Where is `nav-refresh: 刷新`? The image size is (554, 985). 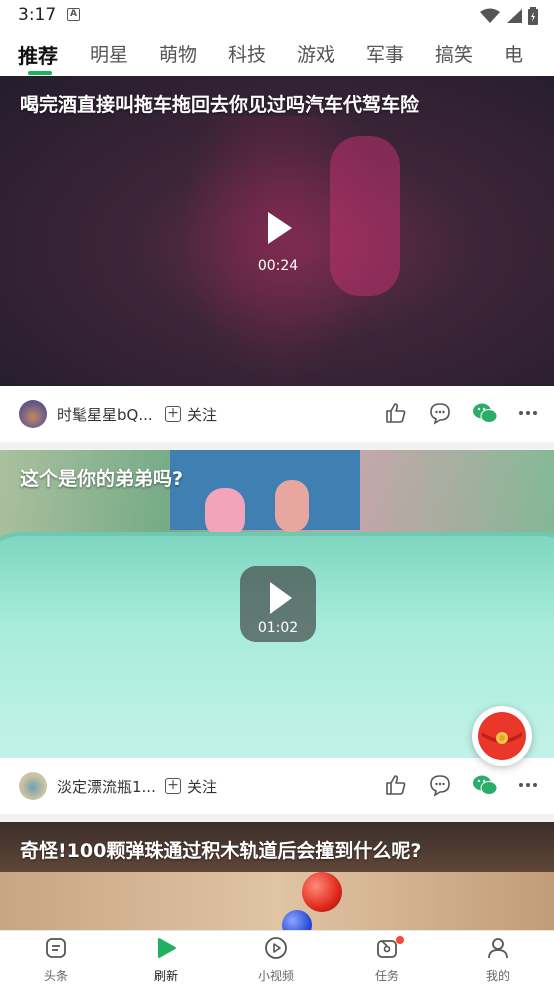
nav-refresh: 刷新 is located at coordinates (166, 960).